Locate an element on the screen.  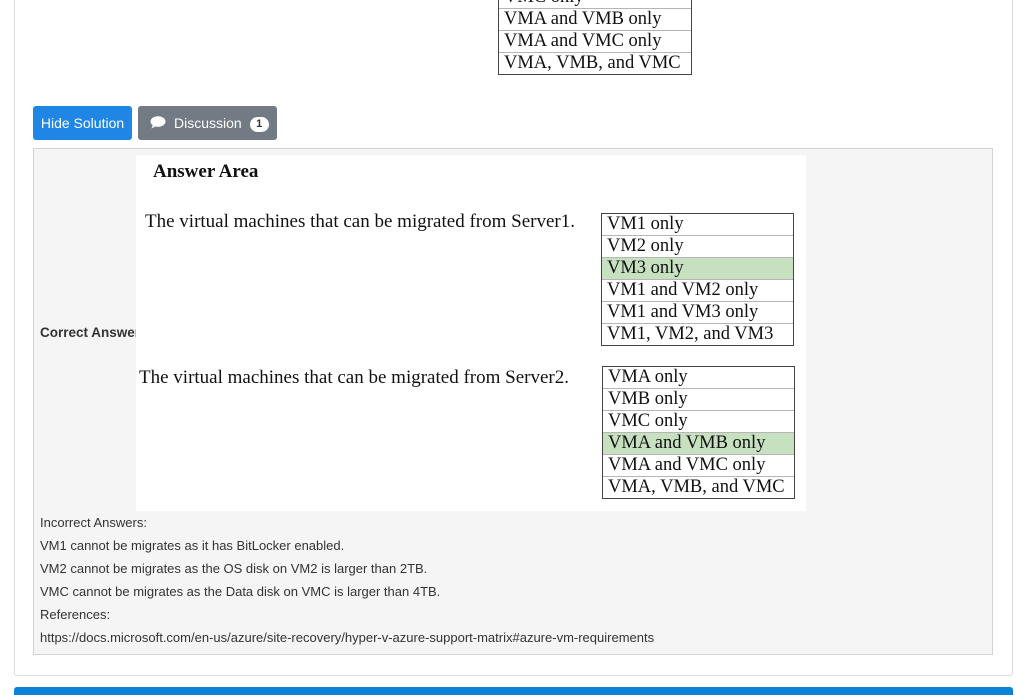
discussion-label: Discussion is located at coordinates (208, 123).